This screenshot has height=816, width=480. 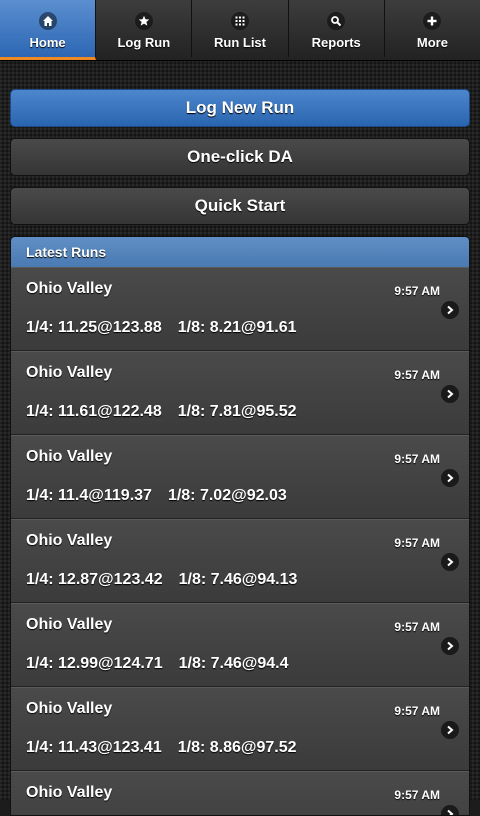 I want to click on eighth-mile-stat: 1/8: 8.86@97.52, so click(x=237, y=747).